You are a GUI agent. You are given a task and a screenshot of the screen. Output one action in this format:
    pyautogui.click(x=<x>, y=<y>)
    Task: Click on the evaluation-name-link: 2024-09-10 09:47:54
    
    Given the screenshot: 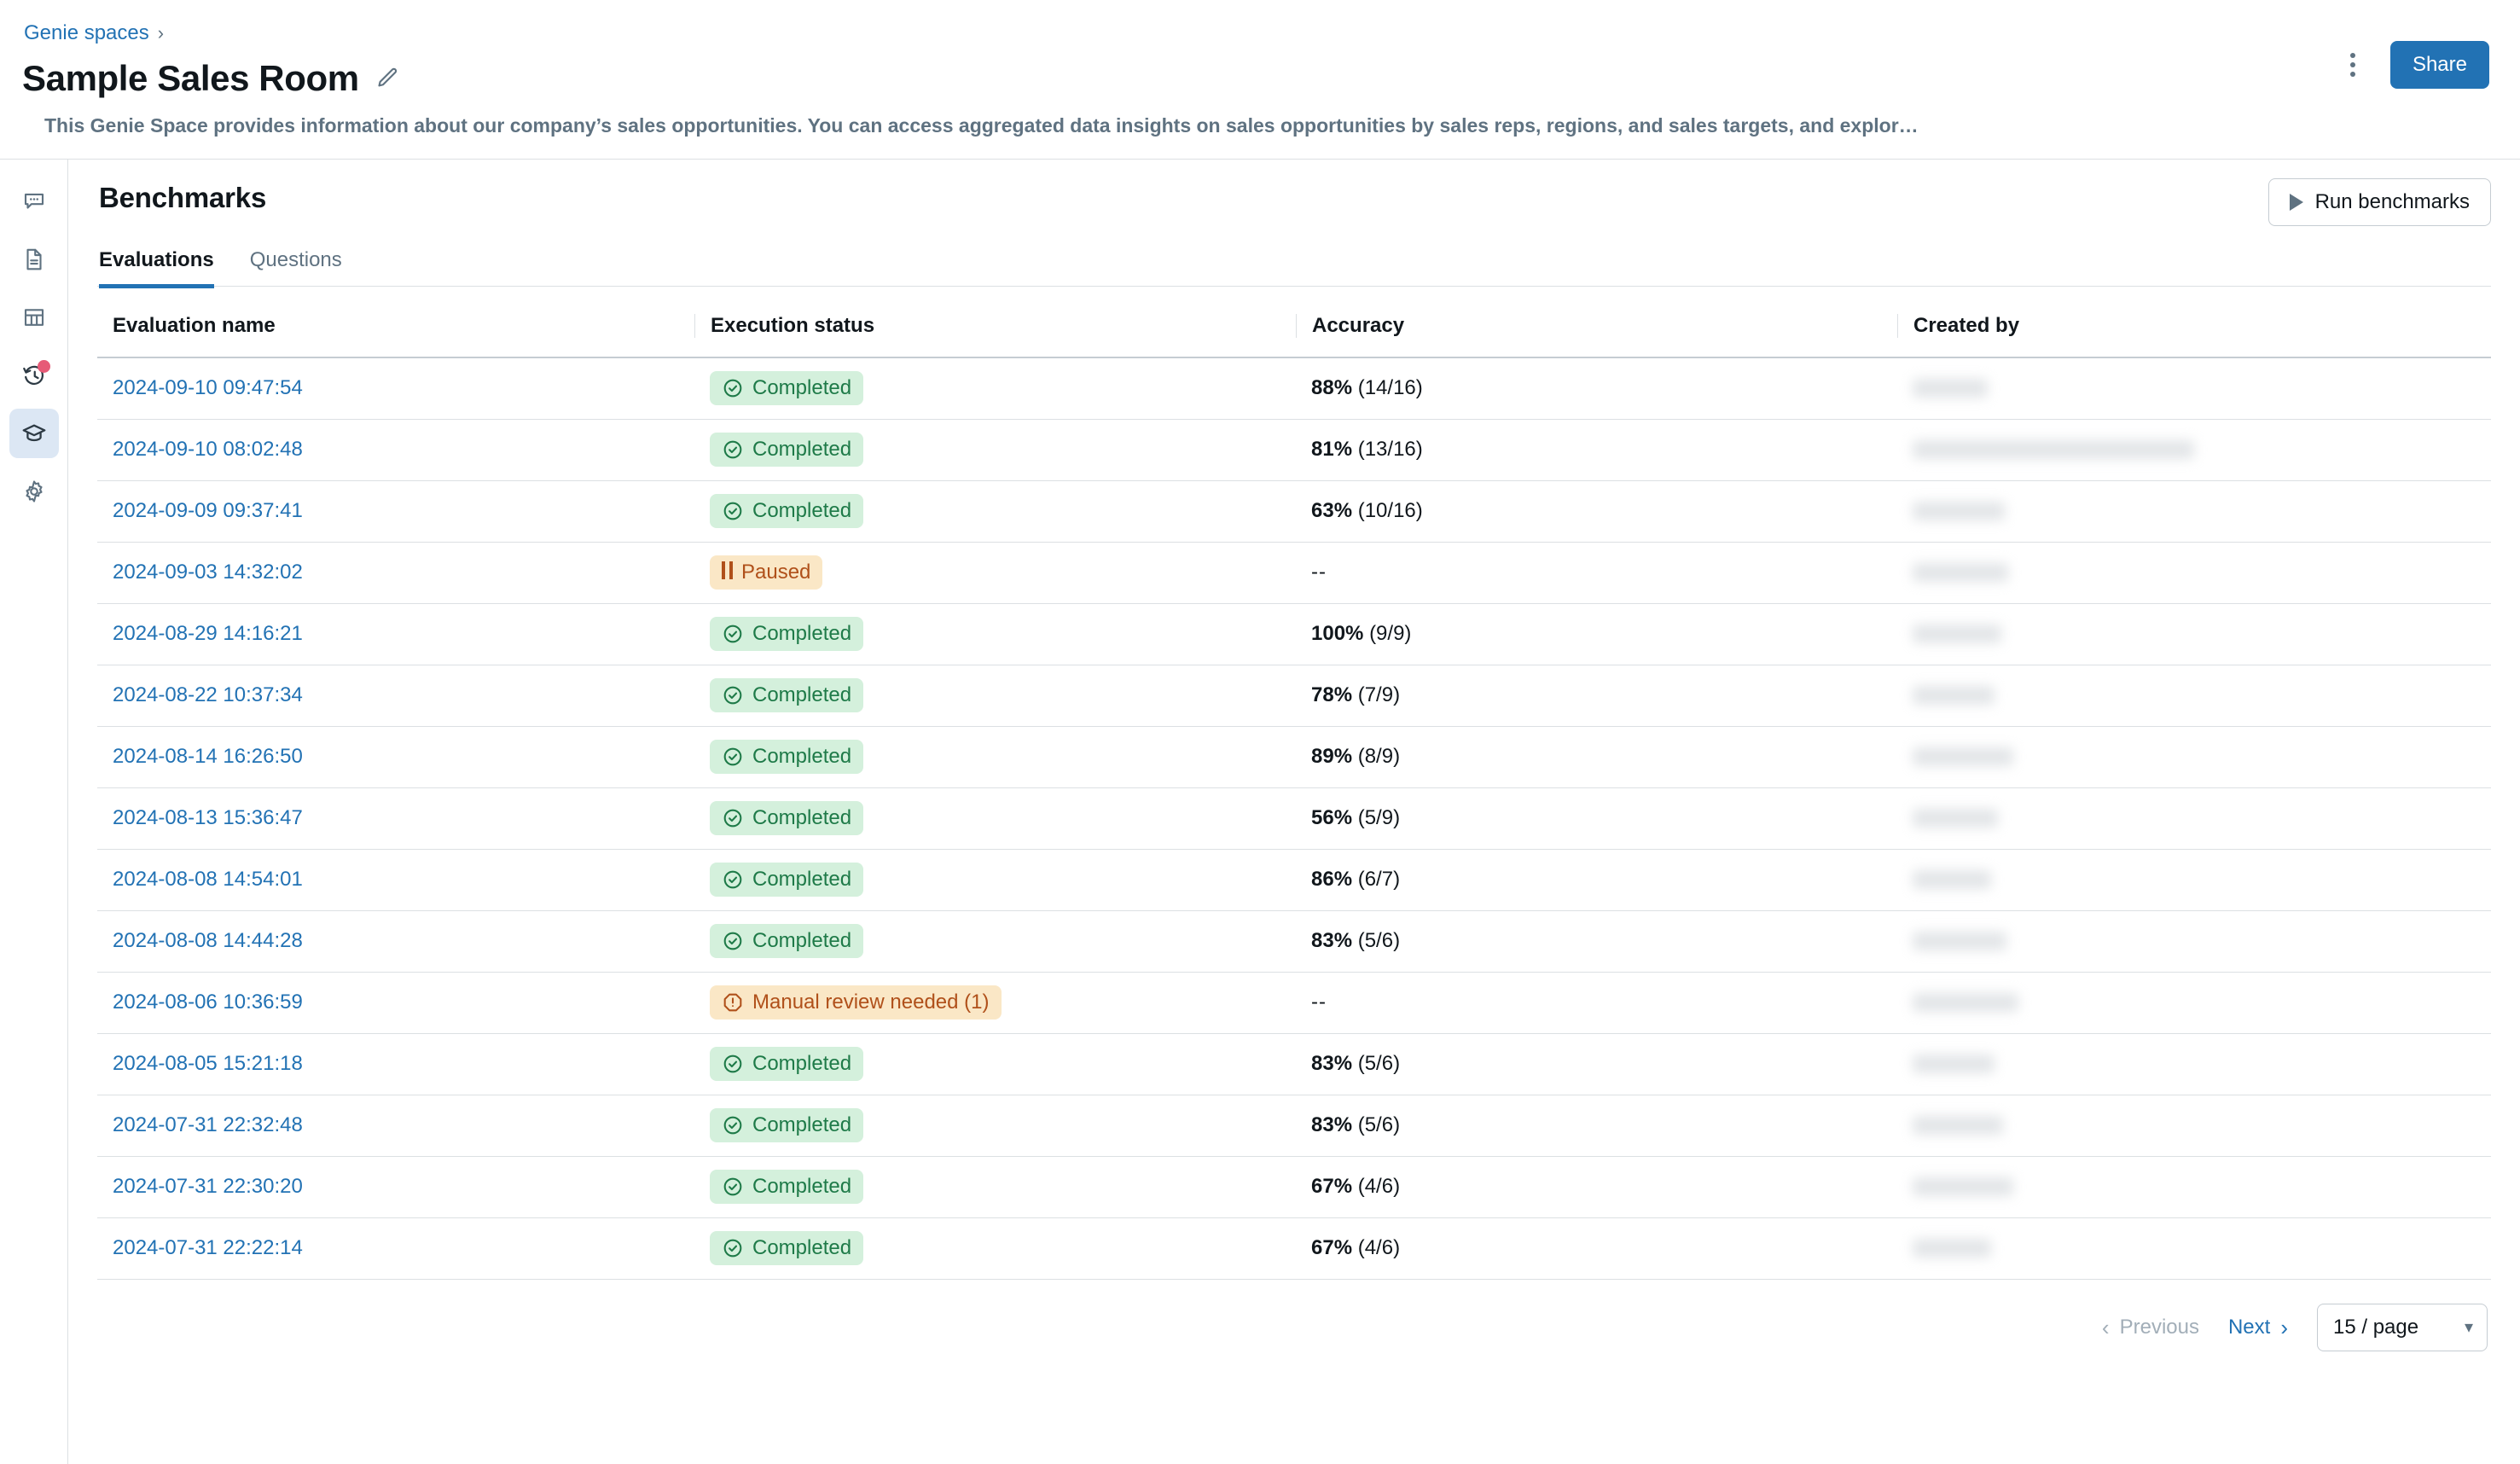 What is the action you would take?
    pyautogui.click(x=208, y=388)
    